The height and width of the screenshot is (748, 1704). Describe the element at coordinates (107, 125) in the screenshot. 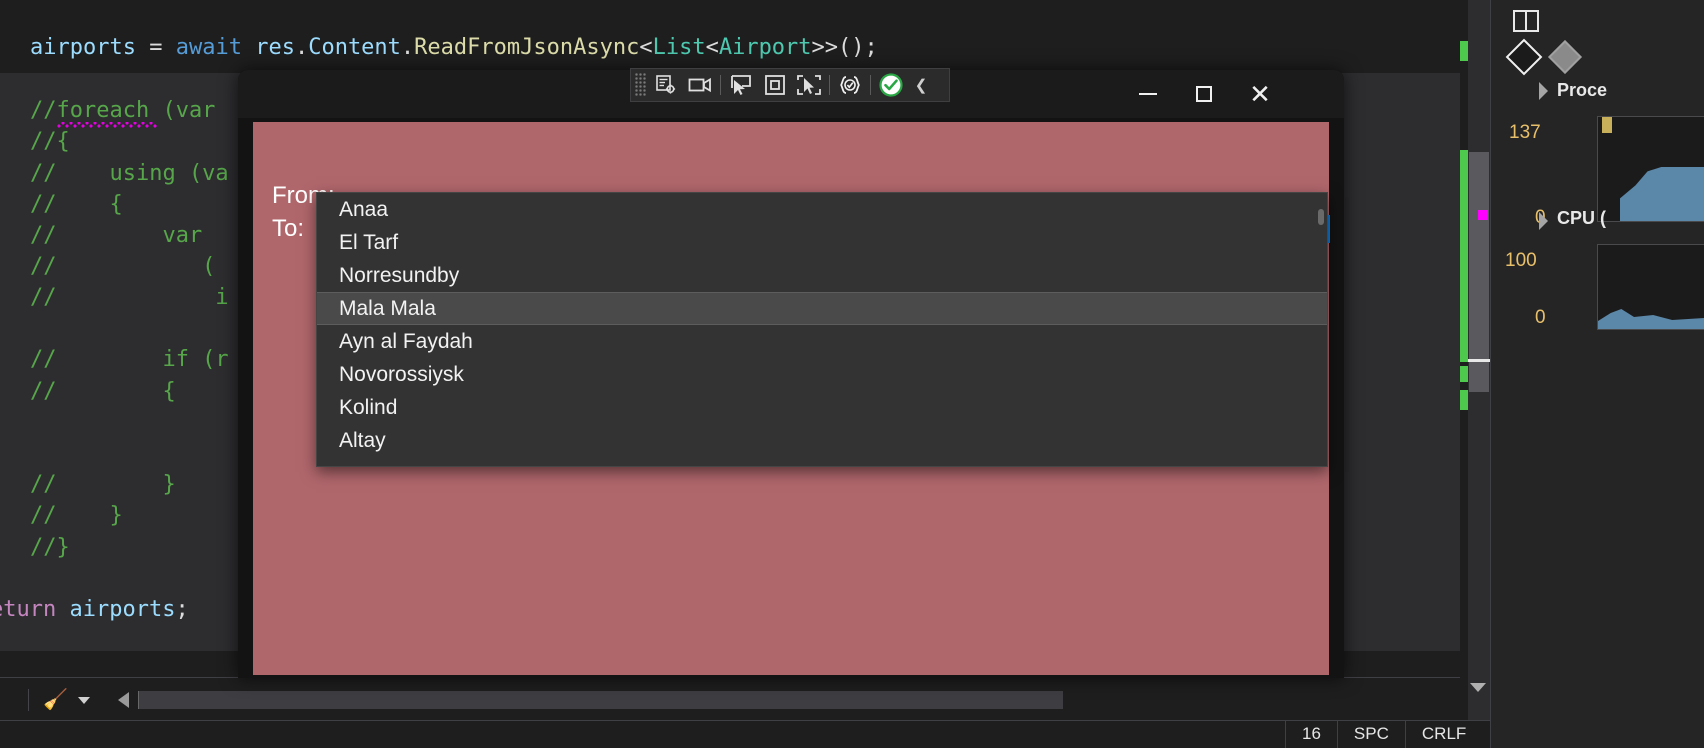

I see `error-squiggle` at that location.